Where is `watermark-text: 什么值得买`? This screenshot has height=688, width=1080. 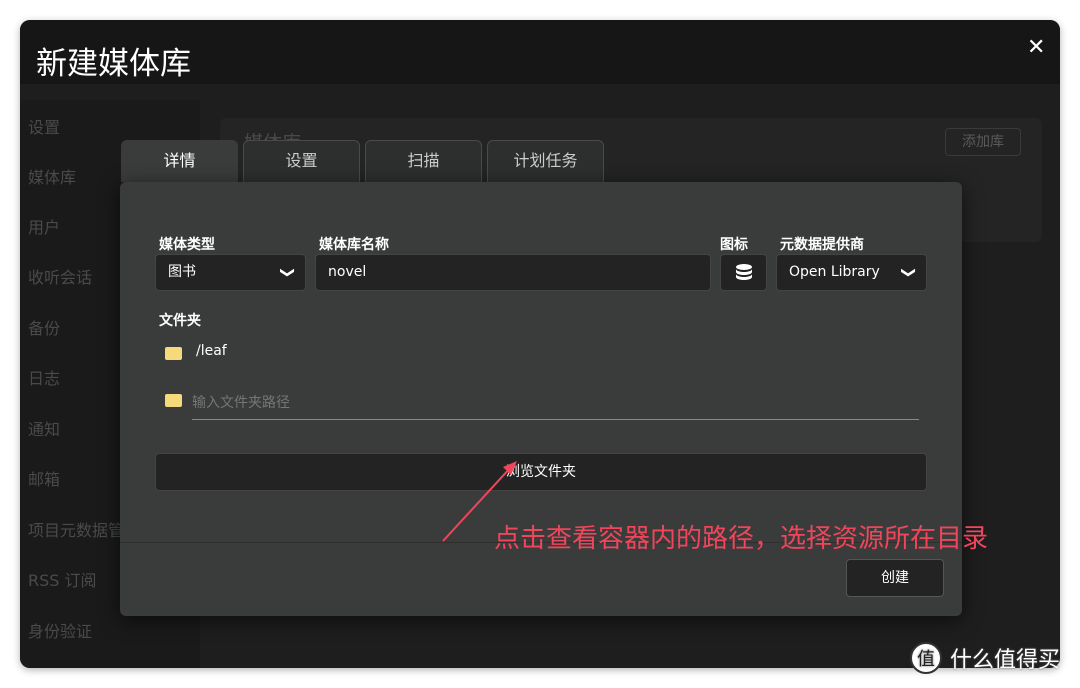
watermark-text: 什么值得买 is located at coordinates (1005, 660).